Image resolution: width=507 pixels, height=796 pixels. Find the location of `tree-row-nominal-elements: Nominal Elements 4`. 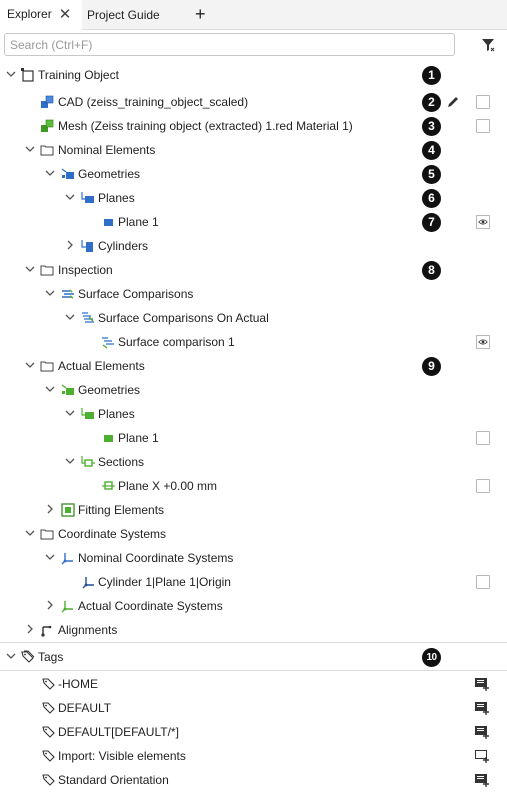

tree-row-nominal-elements: Nominal Elements 4 is located at coordinates (253, 150).